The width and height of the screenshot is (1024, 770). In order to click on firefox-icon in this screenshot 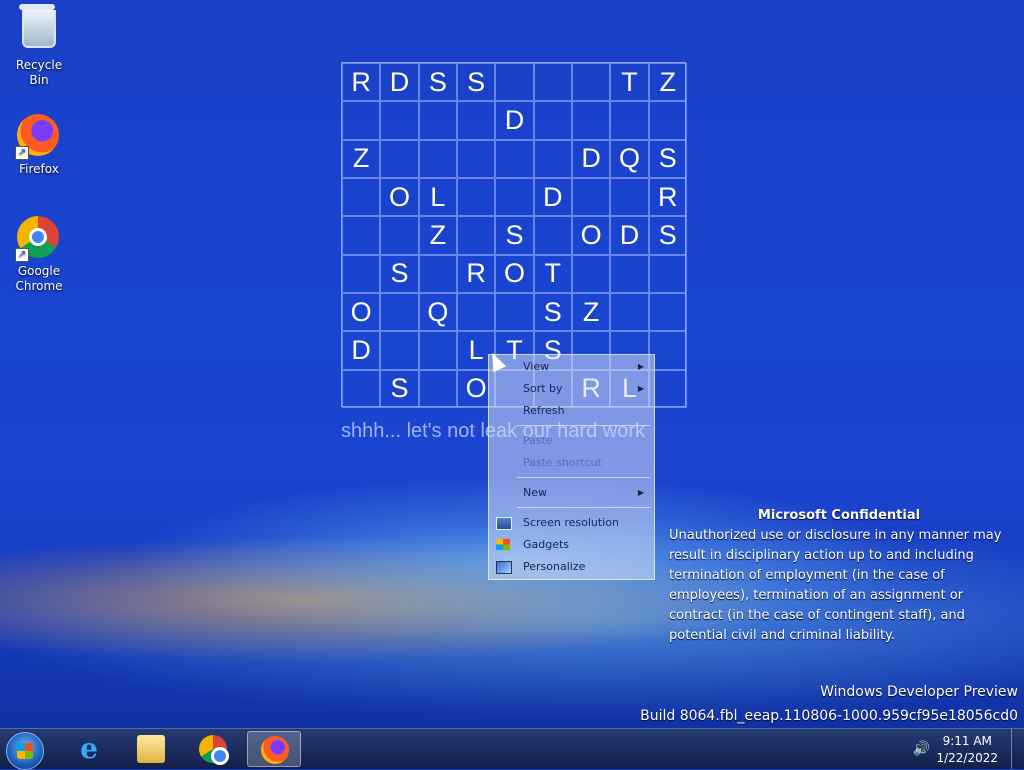, I will do `click(275, 750)`.